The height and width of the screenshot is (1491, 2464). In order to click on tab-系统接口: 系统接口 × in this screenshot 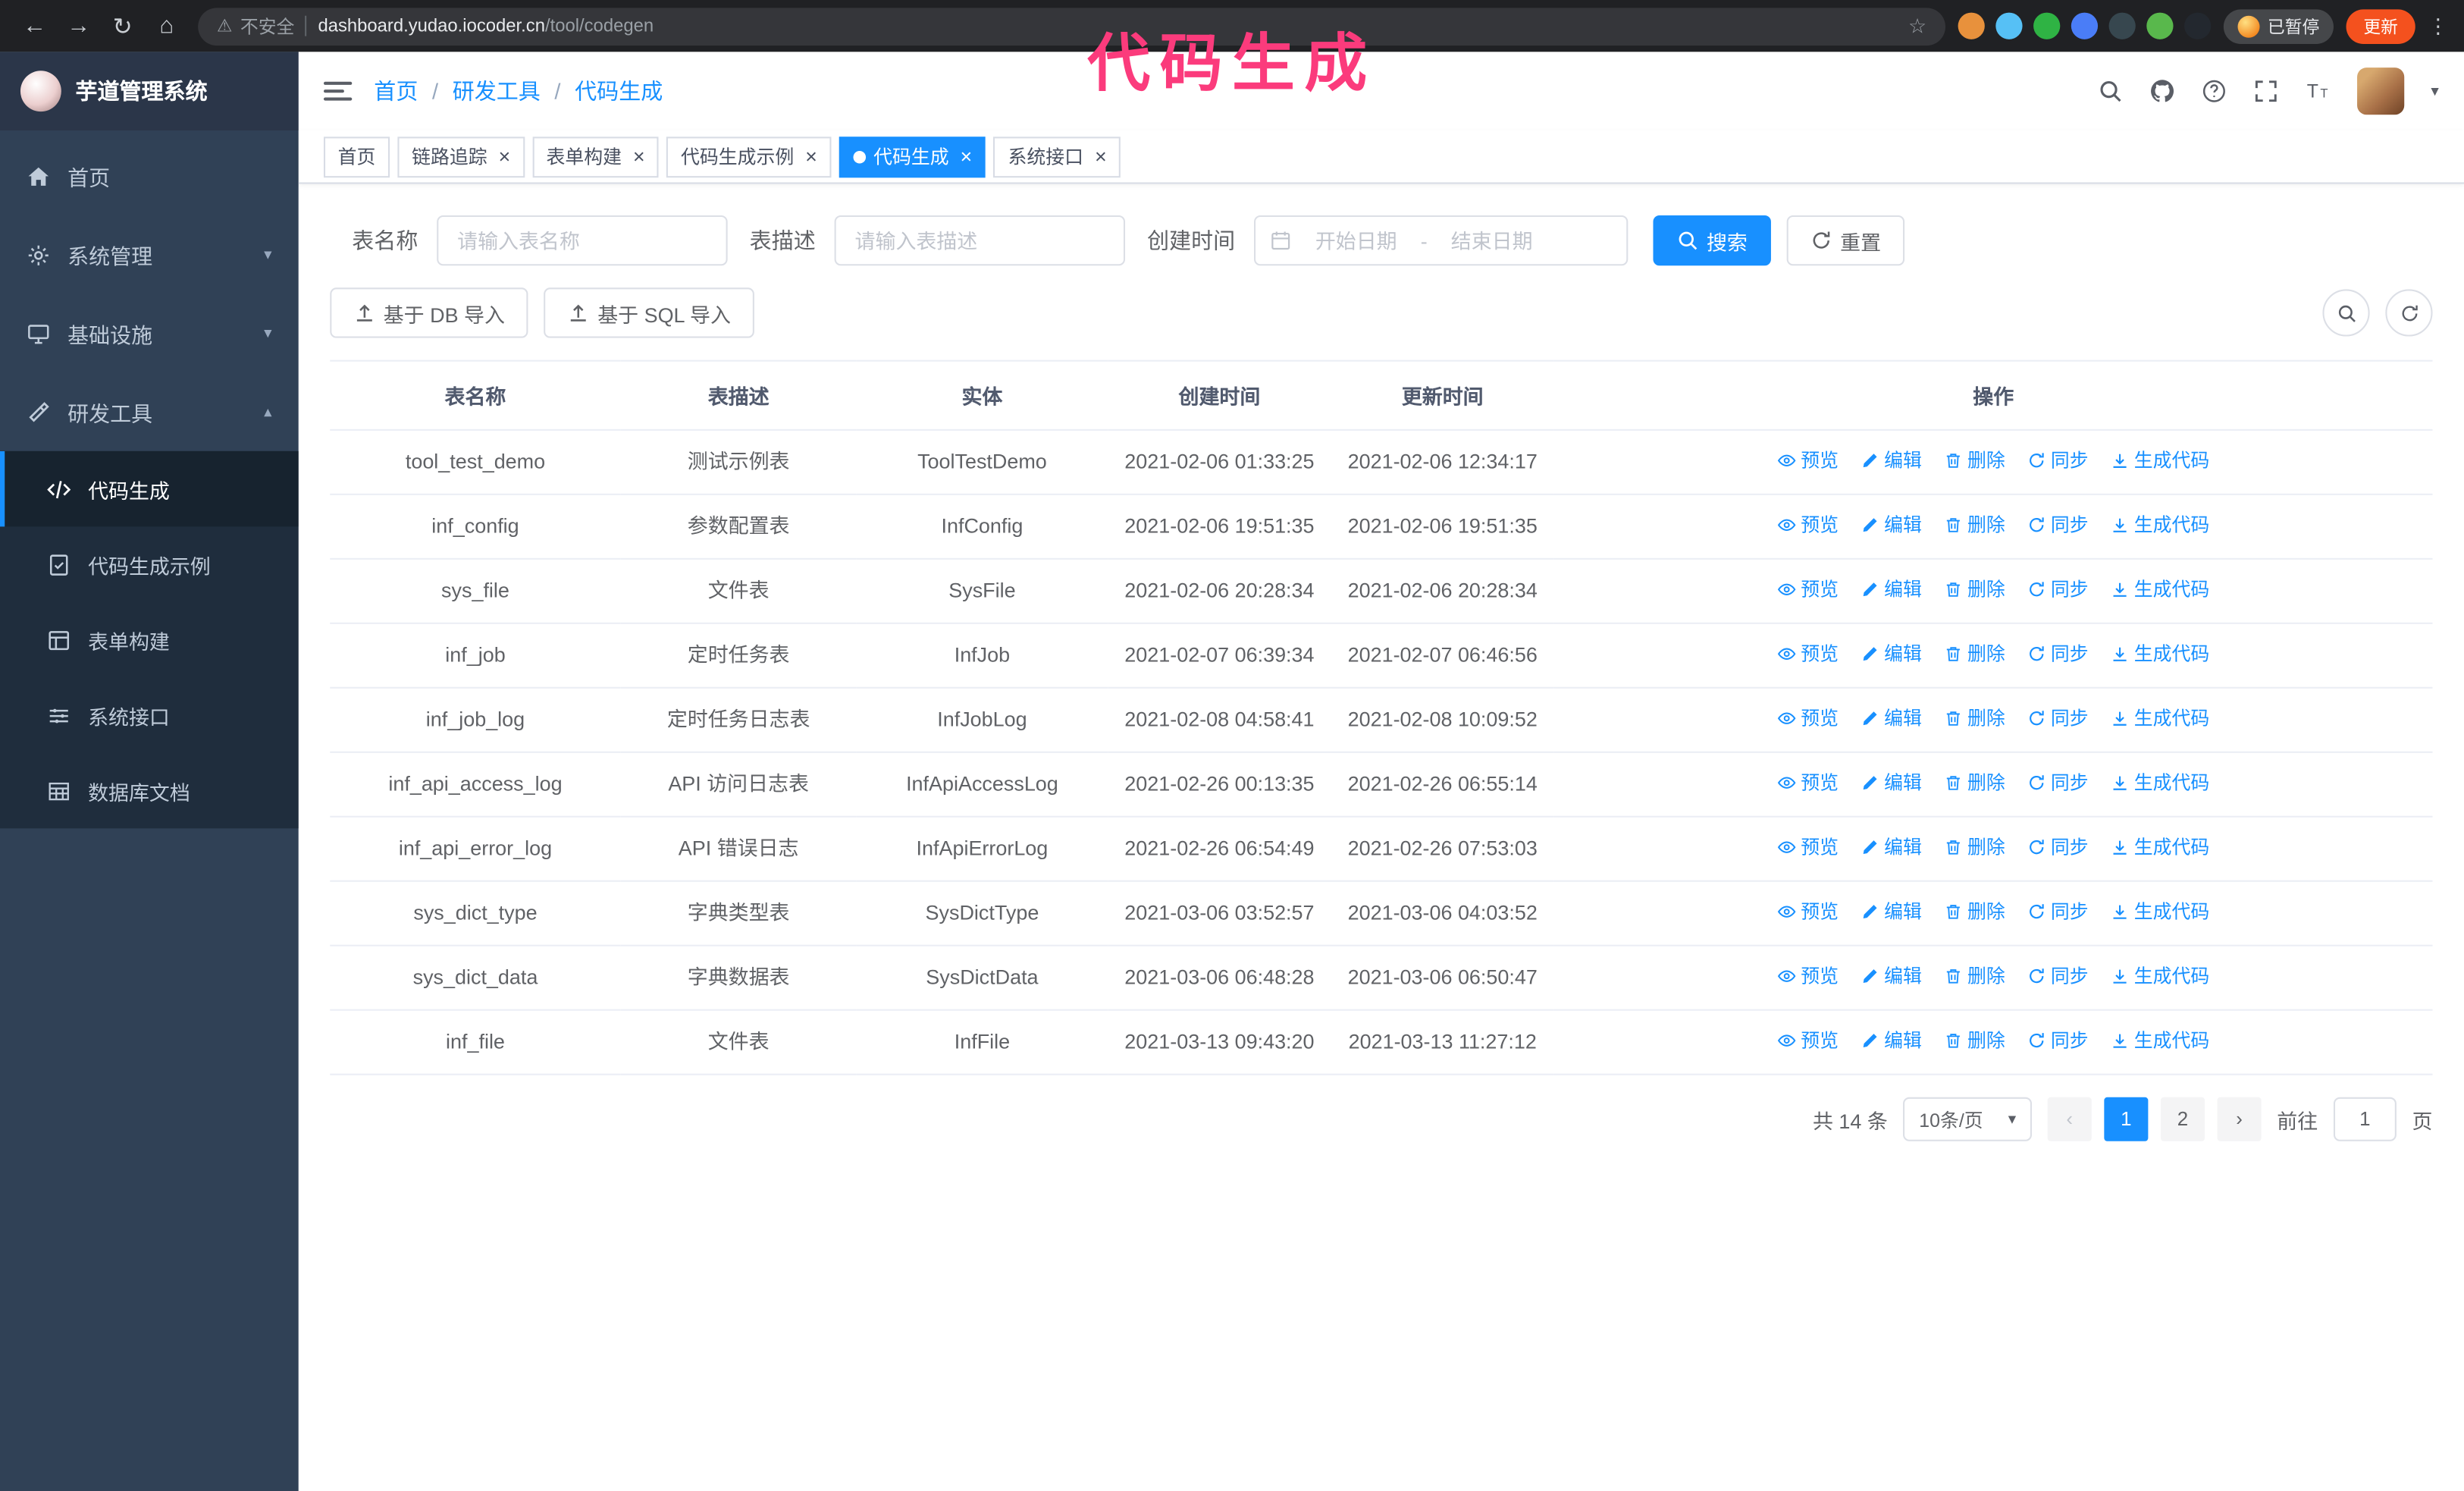, I will do `click(1057, 156)`.